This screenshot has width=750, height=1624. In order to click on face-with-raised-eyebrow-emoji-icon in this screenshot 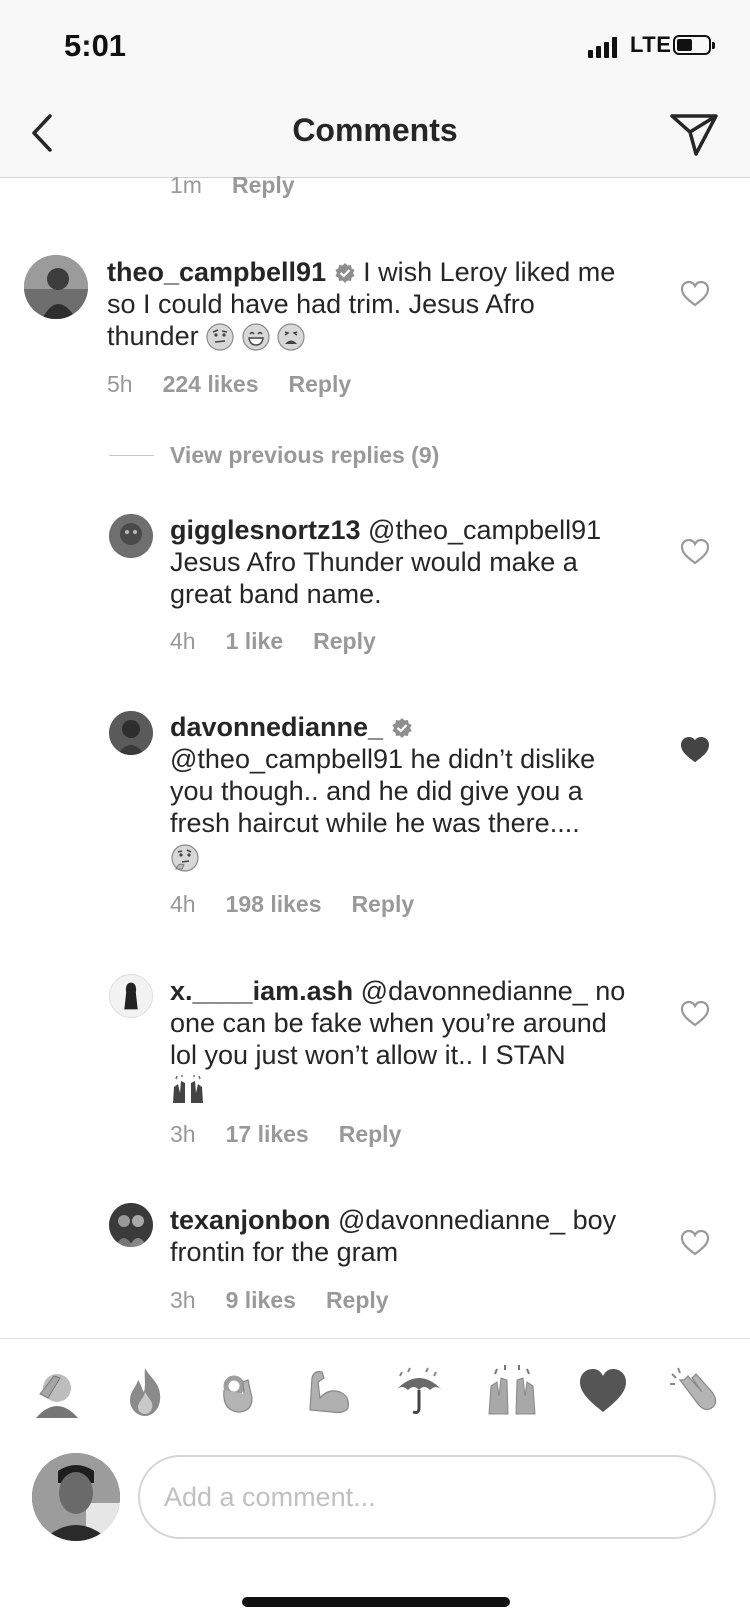, I will do `click(220, 337)`.